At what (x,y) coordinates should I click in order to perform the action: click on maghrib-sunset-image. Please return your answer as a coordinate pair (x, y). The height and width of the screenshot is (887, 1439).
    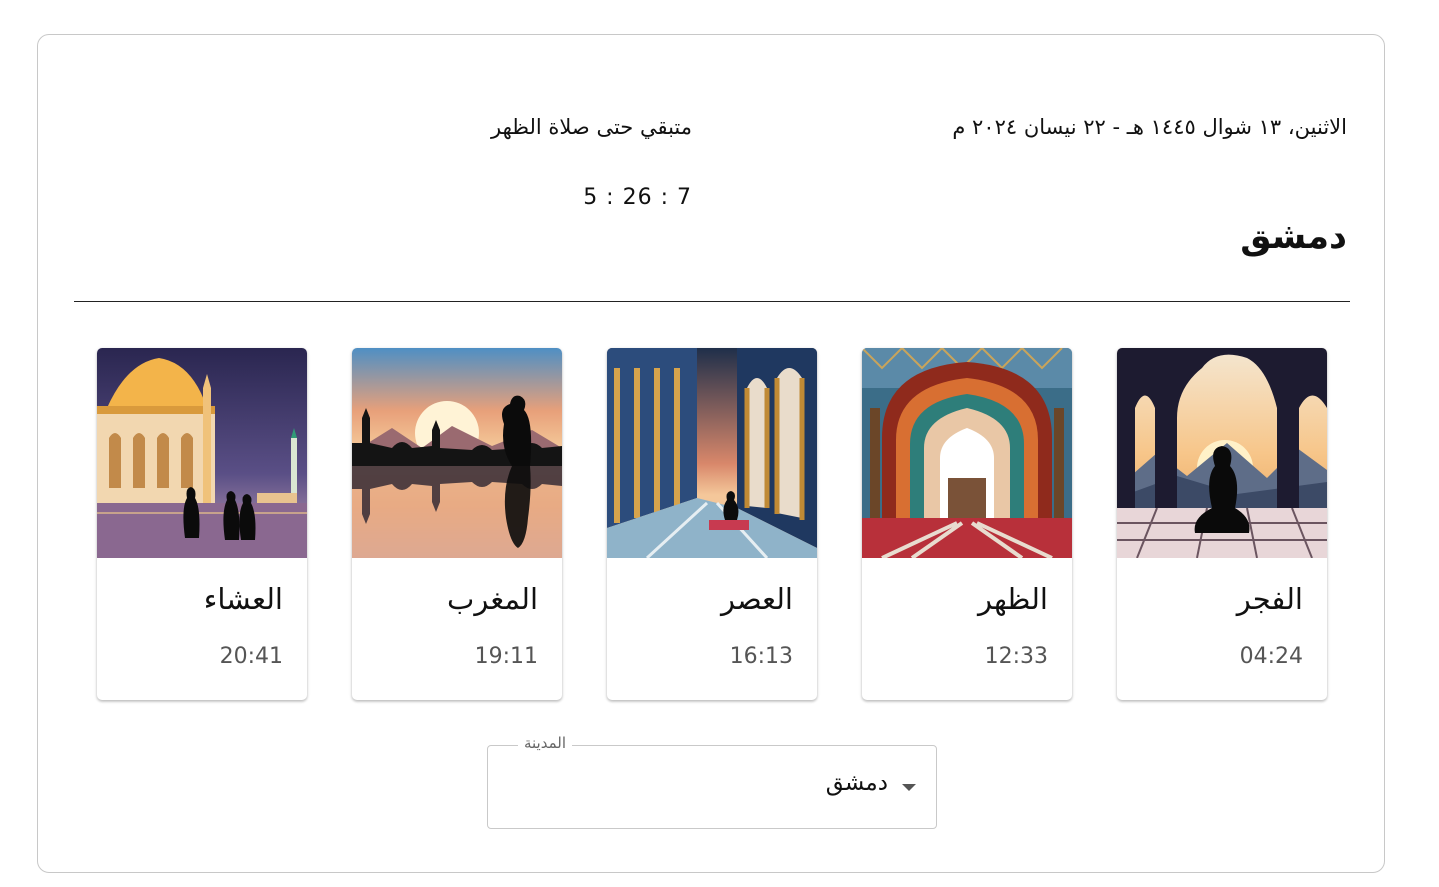
    Looking at the image, I should click on (457, 453).